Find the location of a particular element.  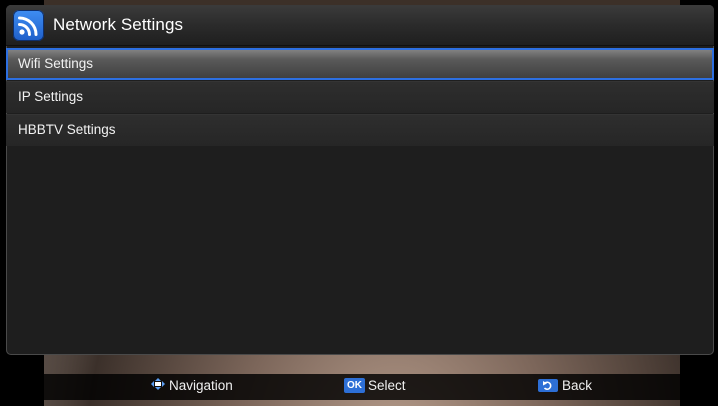

help-back-label: Back is located at coordinates (577, 385).